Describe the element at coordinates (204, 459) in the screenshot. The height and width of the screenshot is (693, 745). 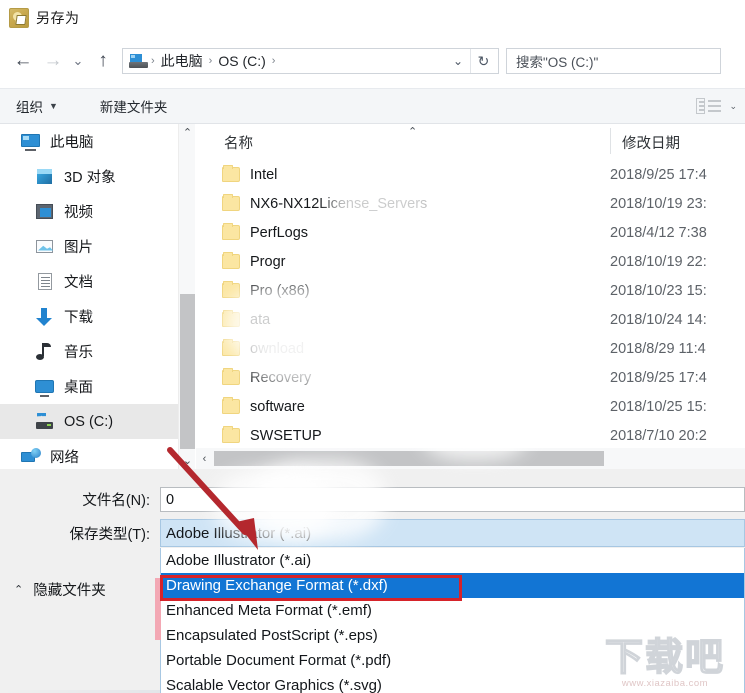
I see `scroll-left-icon: ‹` at that location.